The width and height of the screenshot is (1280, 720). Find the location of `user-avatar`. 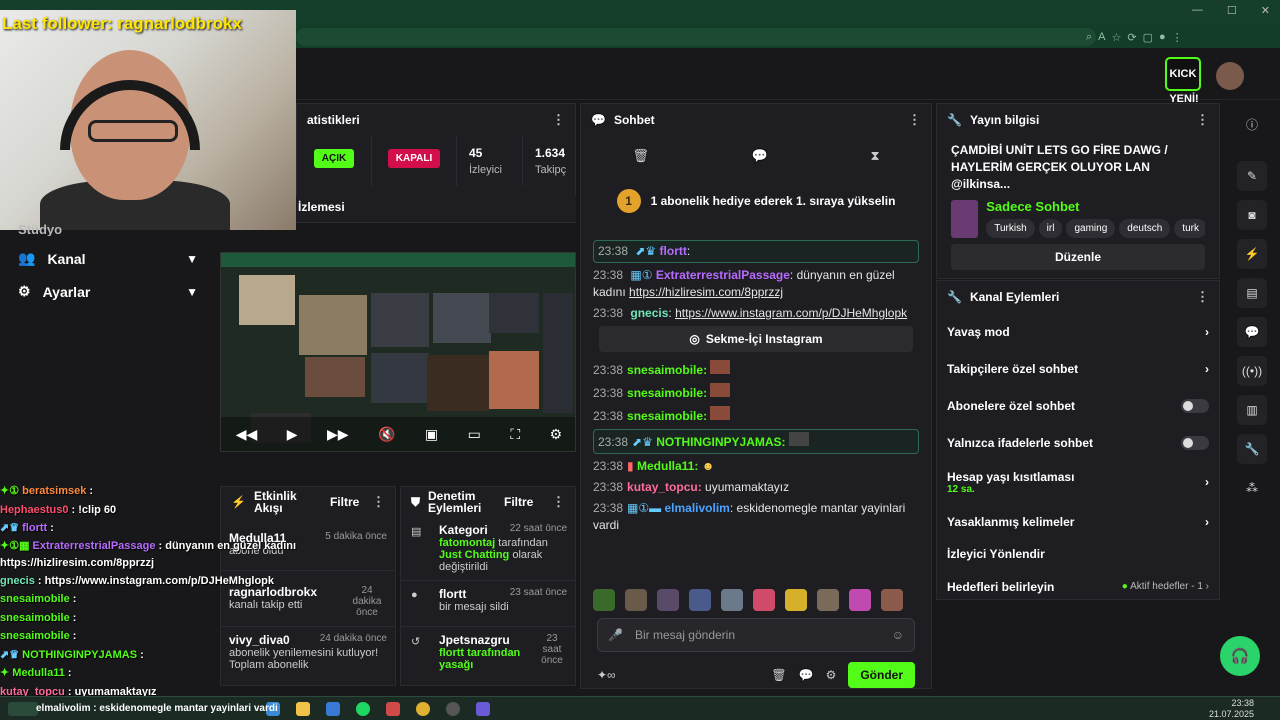

user-avatar is located at coordinates (1230, 76).